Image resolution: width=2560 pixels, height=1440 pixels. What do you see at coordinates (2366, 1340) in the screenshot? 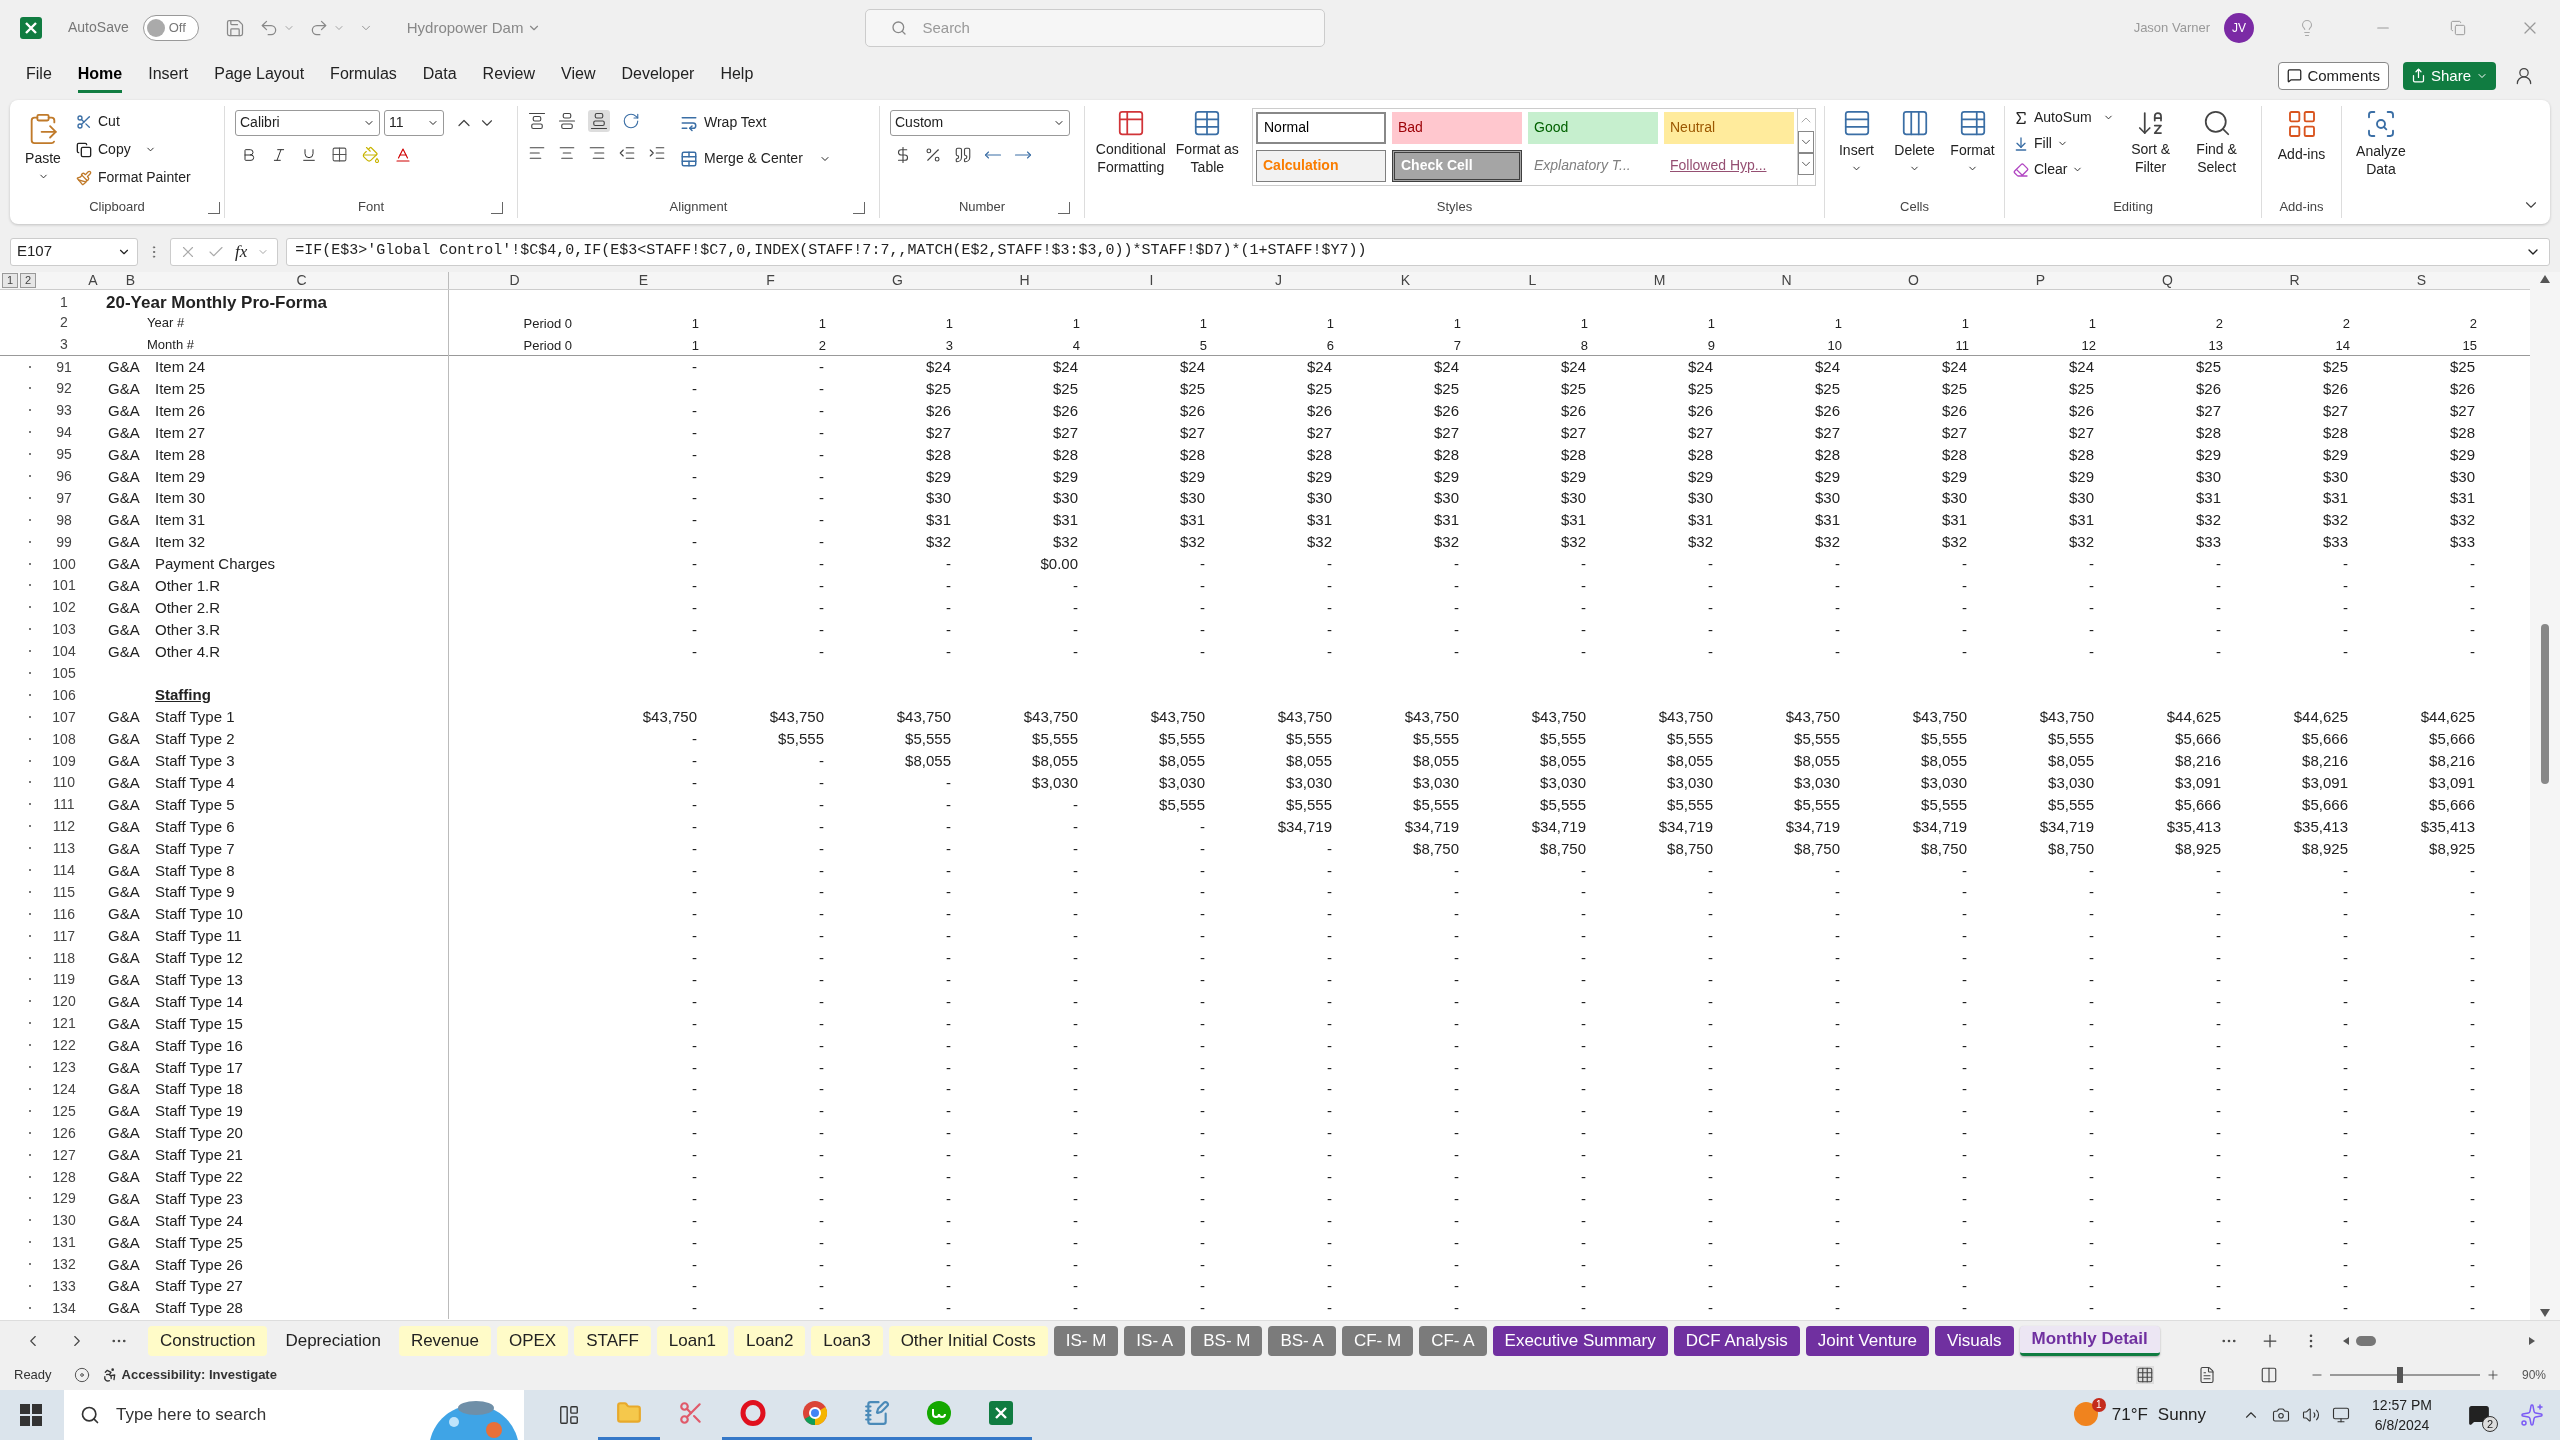
I see `horizontal-scrollbar-thumb` at bounding box center [2366, 1340].